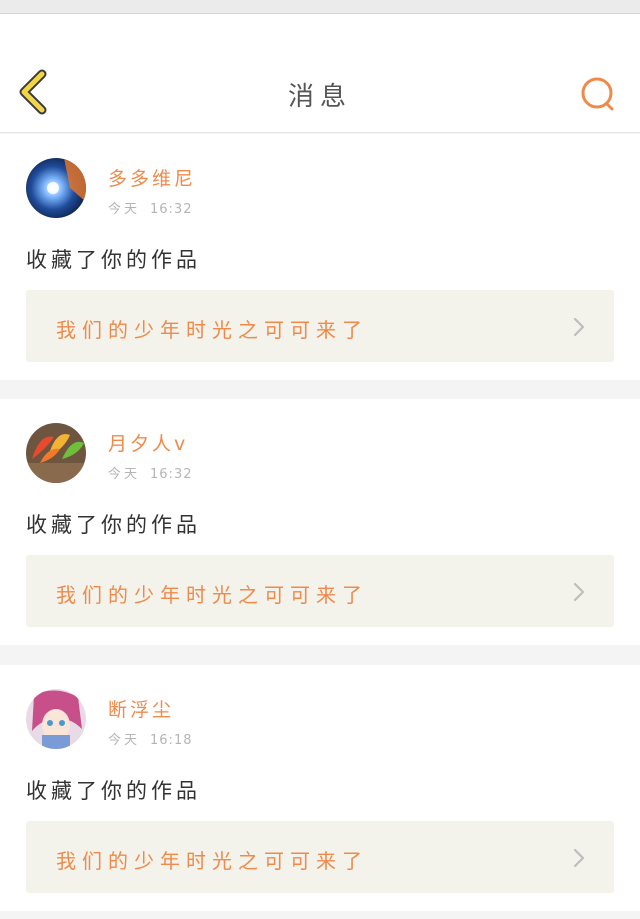 The height and width of the screenshot is (919, 640). I want to click on timestamp: 今天 16:18, so click(150, 738).